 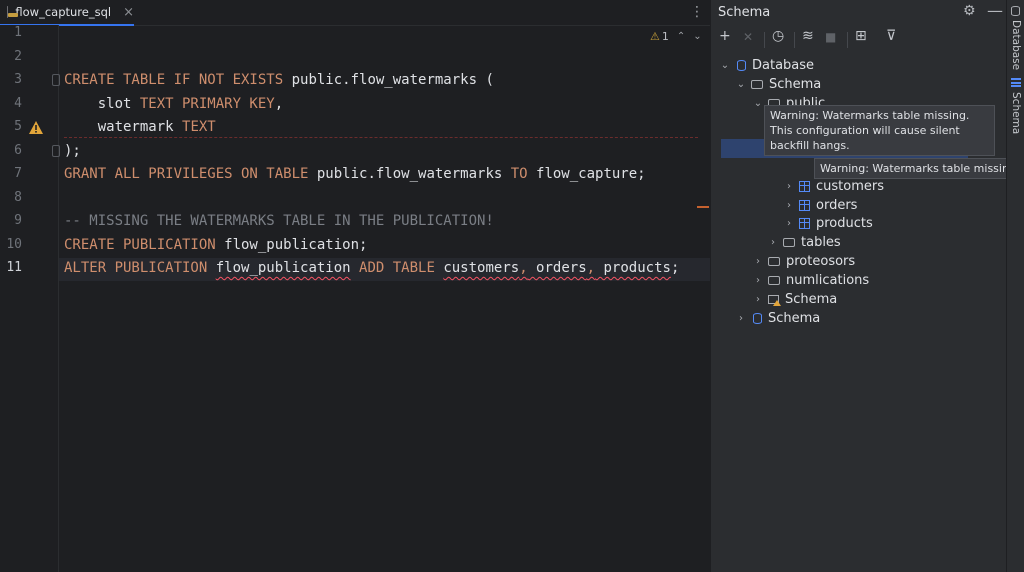 I want to click on tree-node: › products, so click(x=828, y=223).